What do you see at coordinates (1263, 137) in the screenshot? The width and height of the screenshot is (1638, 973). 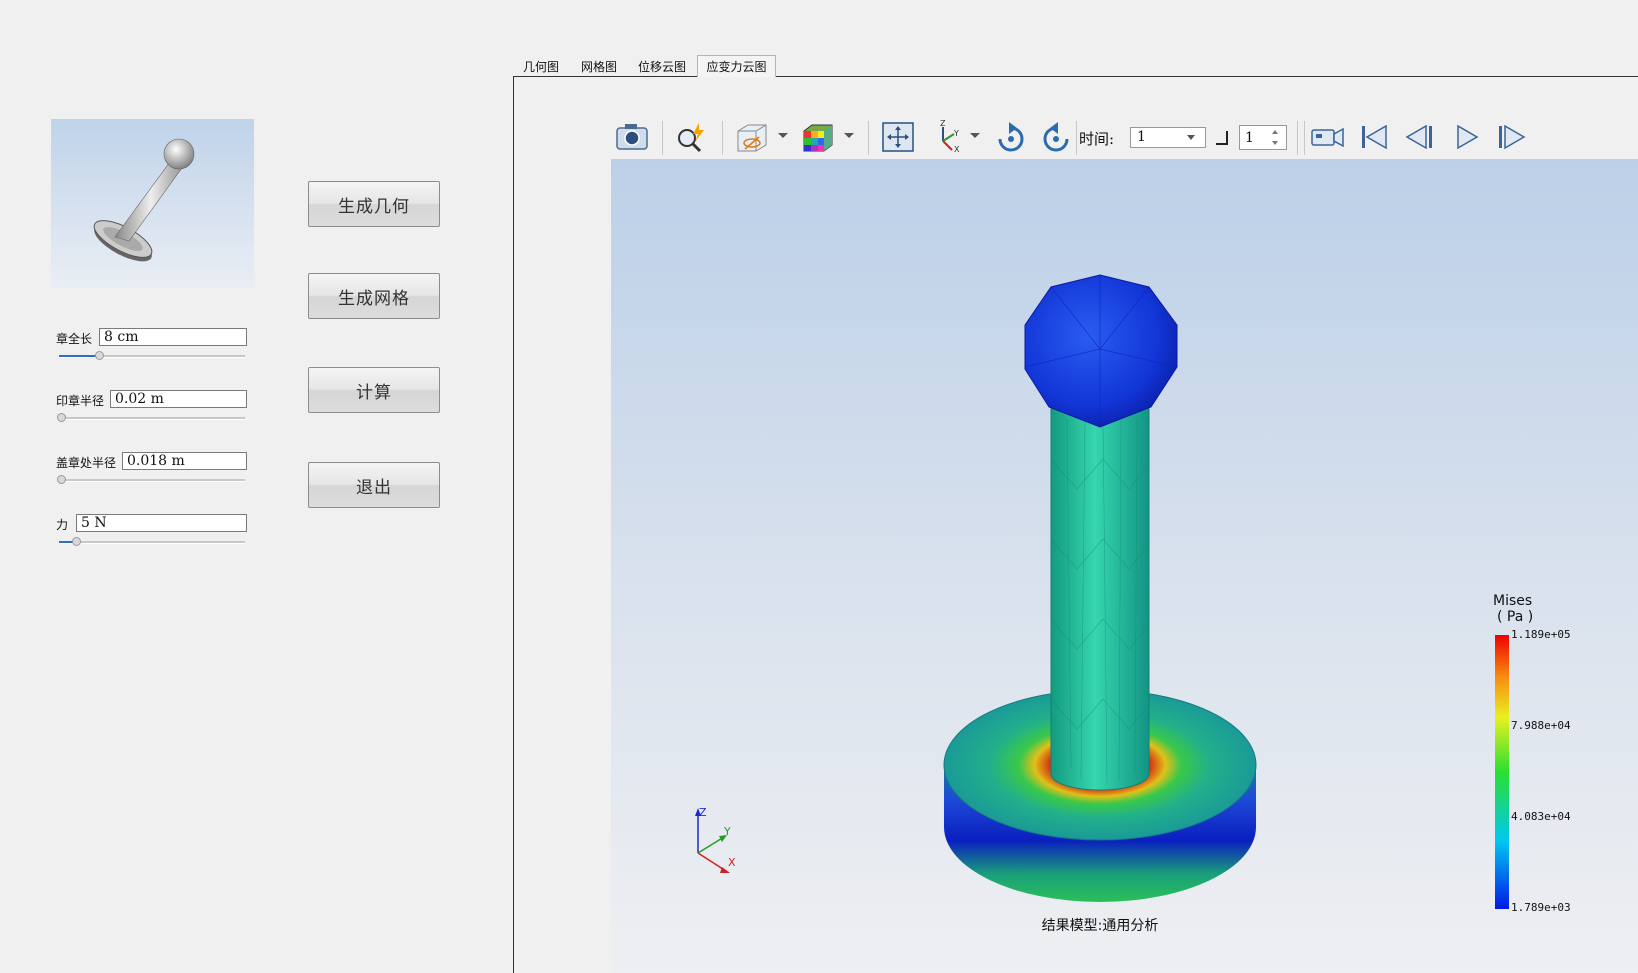 I see `step-spinbox: 1` at bounding box center [1263, 137].